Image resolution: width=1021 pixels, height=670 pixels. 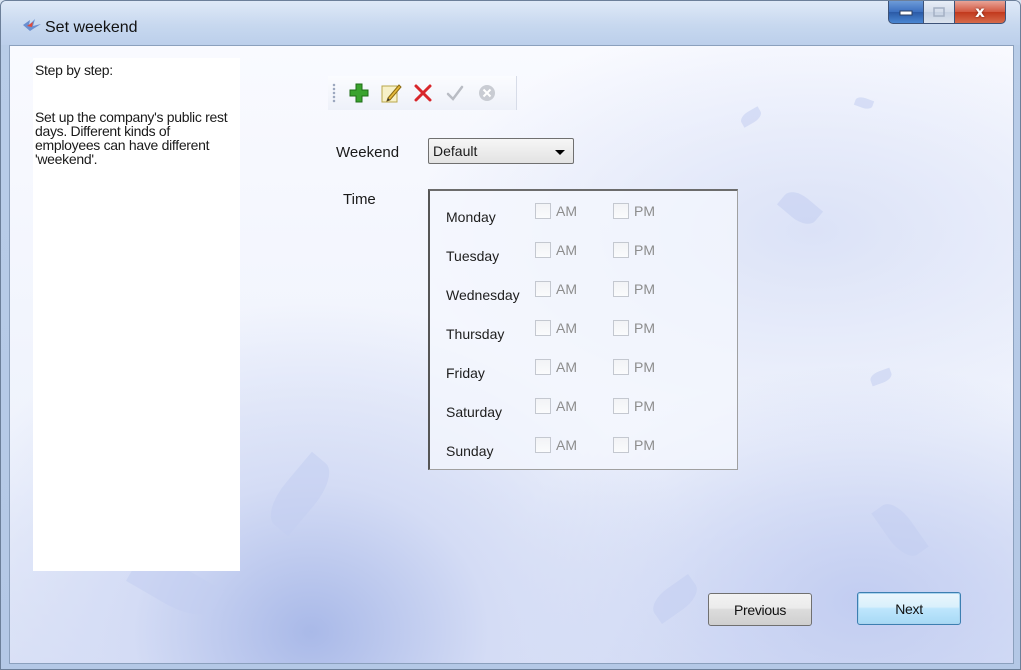 What do you see at coordinates (580, 332) in the screenshot?
I see `day-row-thursday: Thursday AM PM` at bounding box center [580, 332].